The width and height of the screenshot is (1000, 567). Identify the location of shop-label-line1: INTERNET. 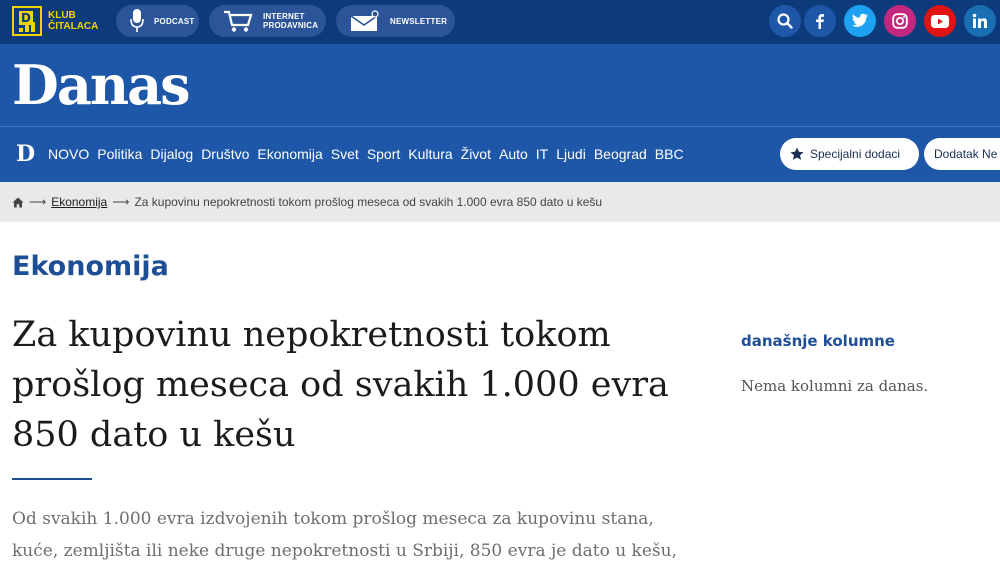
(284, 16).